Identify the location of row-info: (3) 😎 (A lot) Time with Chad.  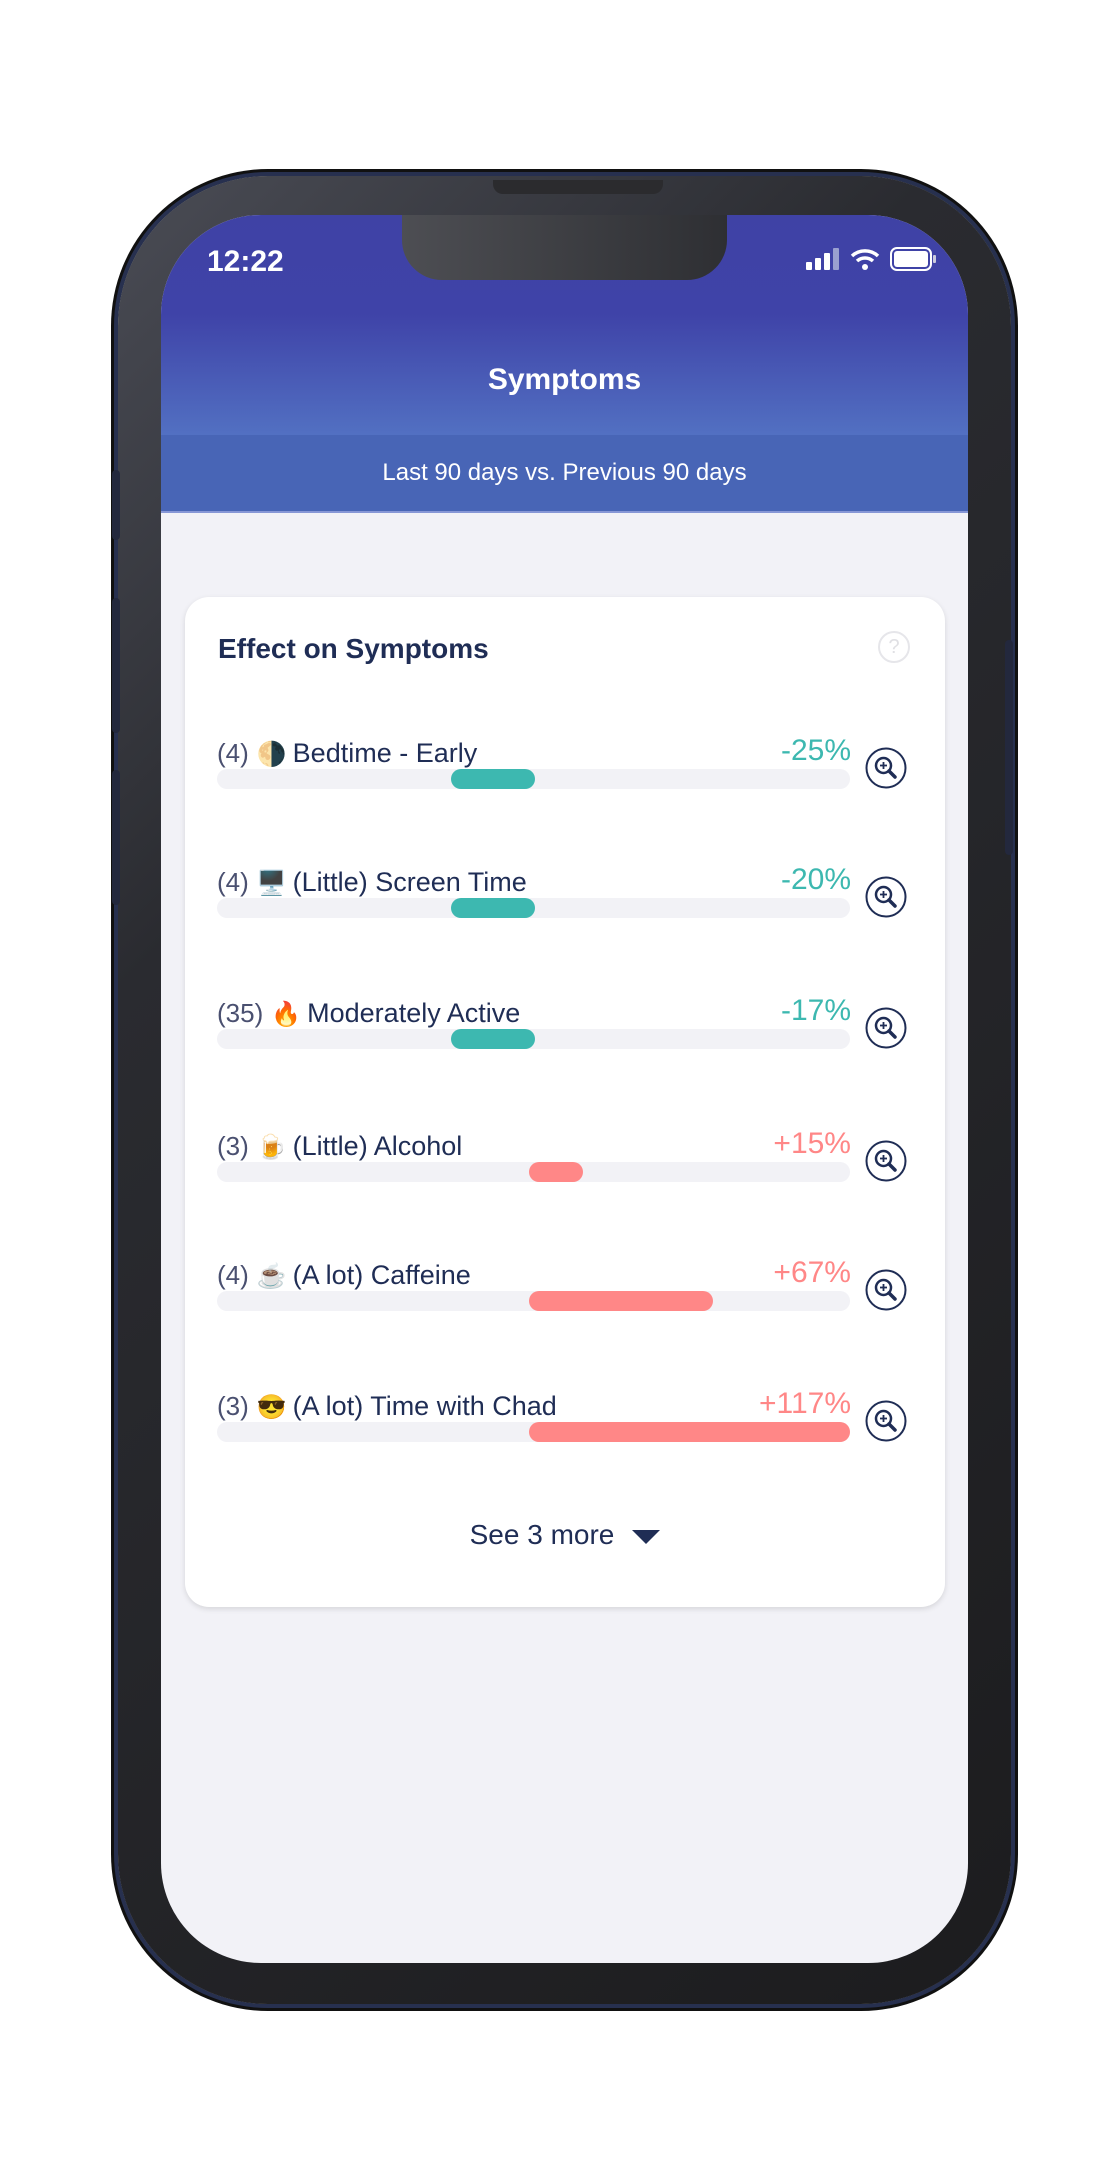
(387, 1407).